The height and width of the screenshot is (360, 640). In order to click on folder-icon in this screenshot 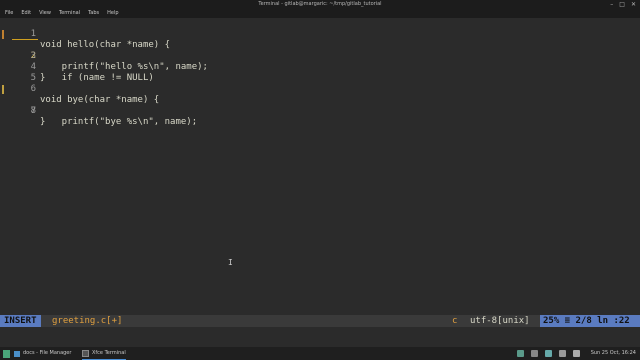, I will do `click(17, 353)`.